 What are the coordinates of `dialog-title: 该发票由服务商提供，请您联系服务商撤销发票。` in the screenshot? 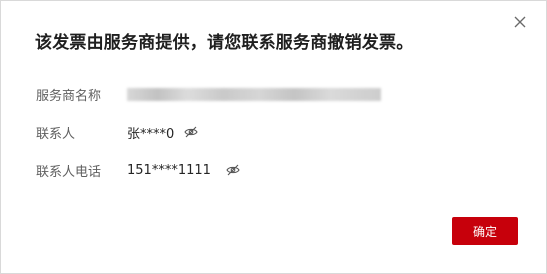 It's located at (224, 43).